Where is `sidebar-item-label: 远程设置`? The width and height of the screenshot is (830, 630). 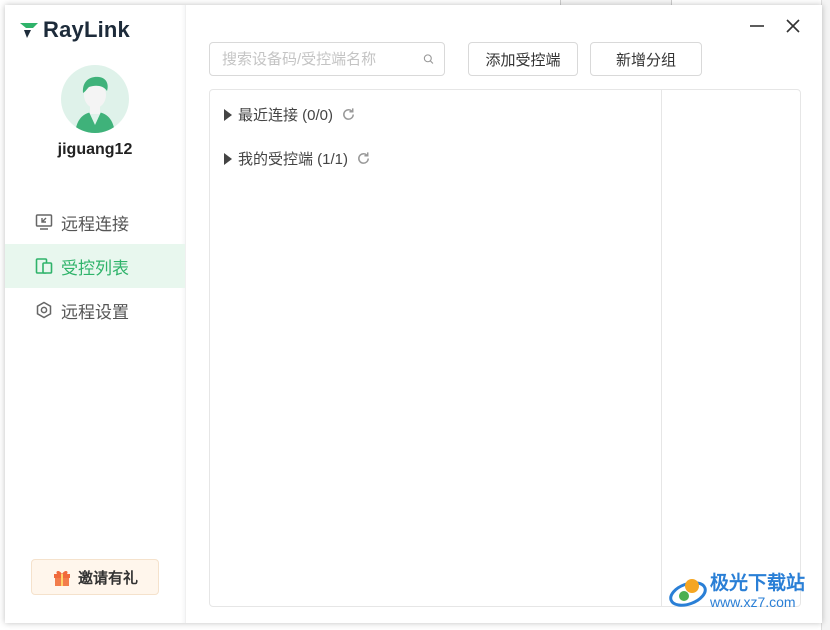
sidebar-item-label: 远程设置 is located at coordinates (95, 312).